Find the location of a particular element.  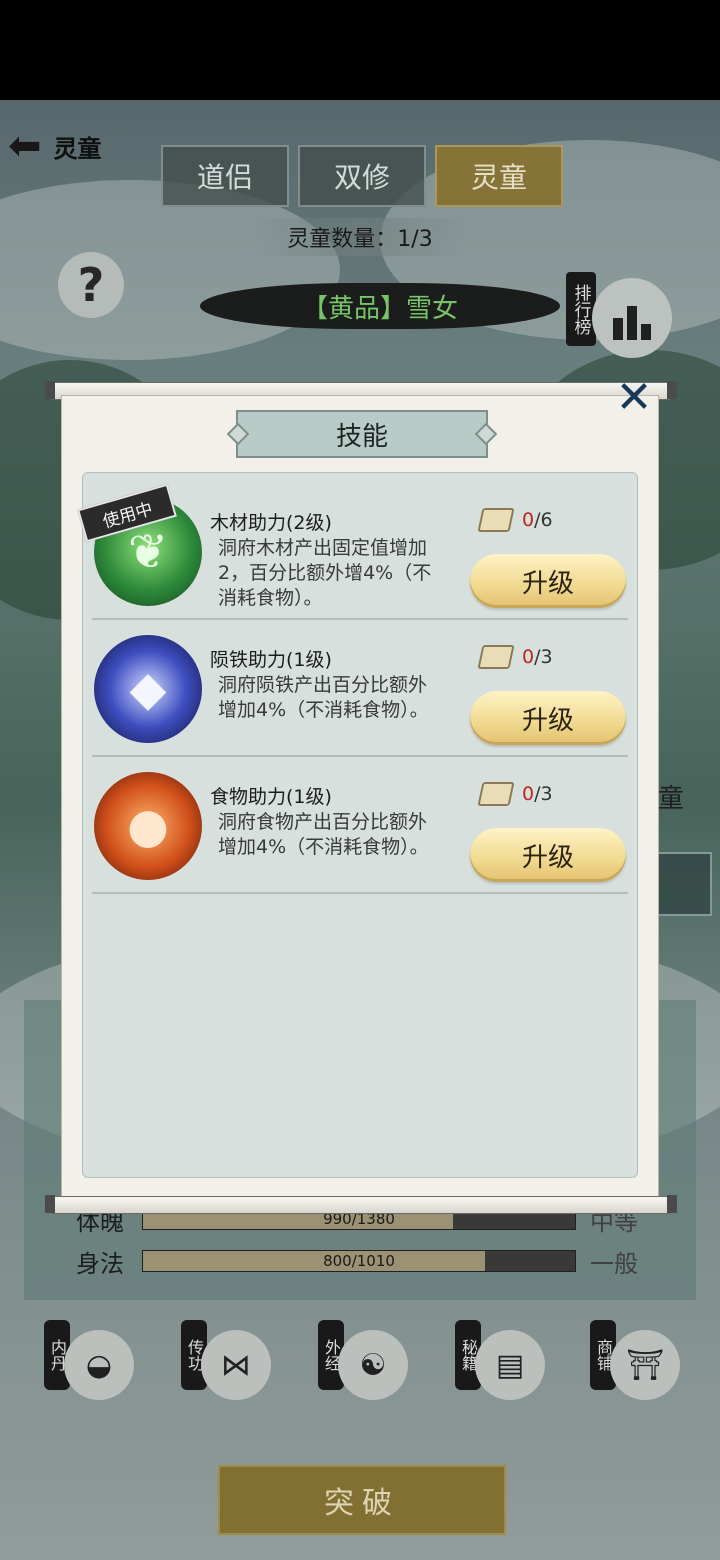

crystal-icon: ◆ is located at coordinates (148, 689).